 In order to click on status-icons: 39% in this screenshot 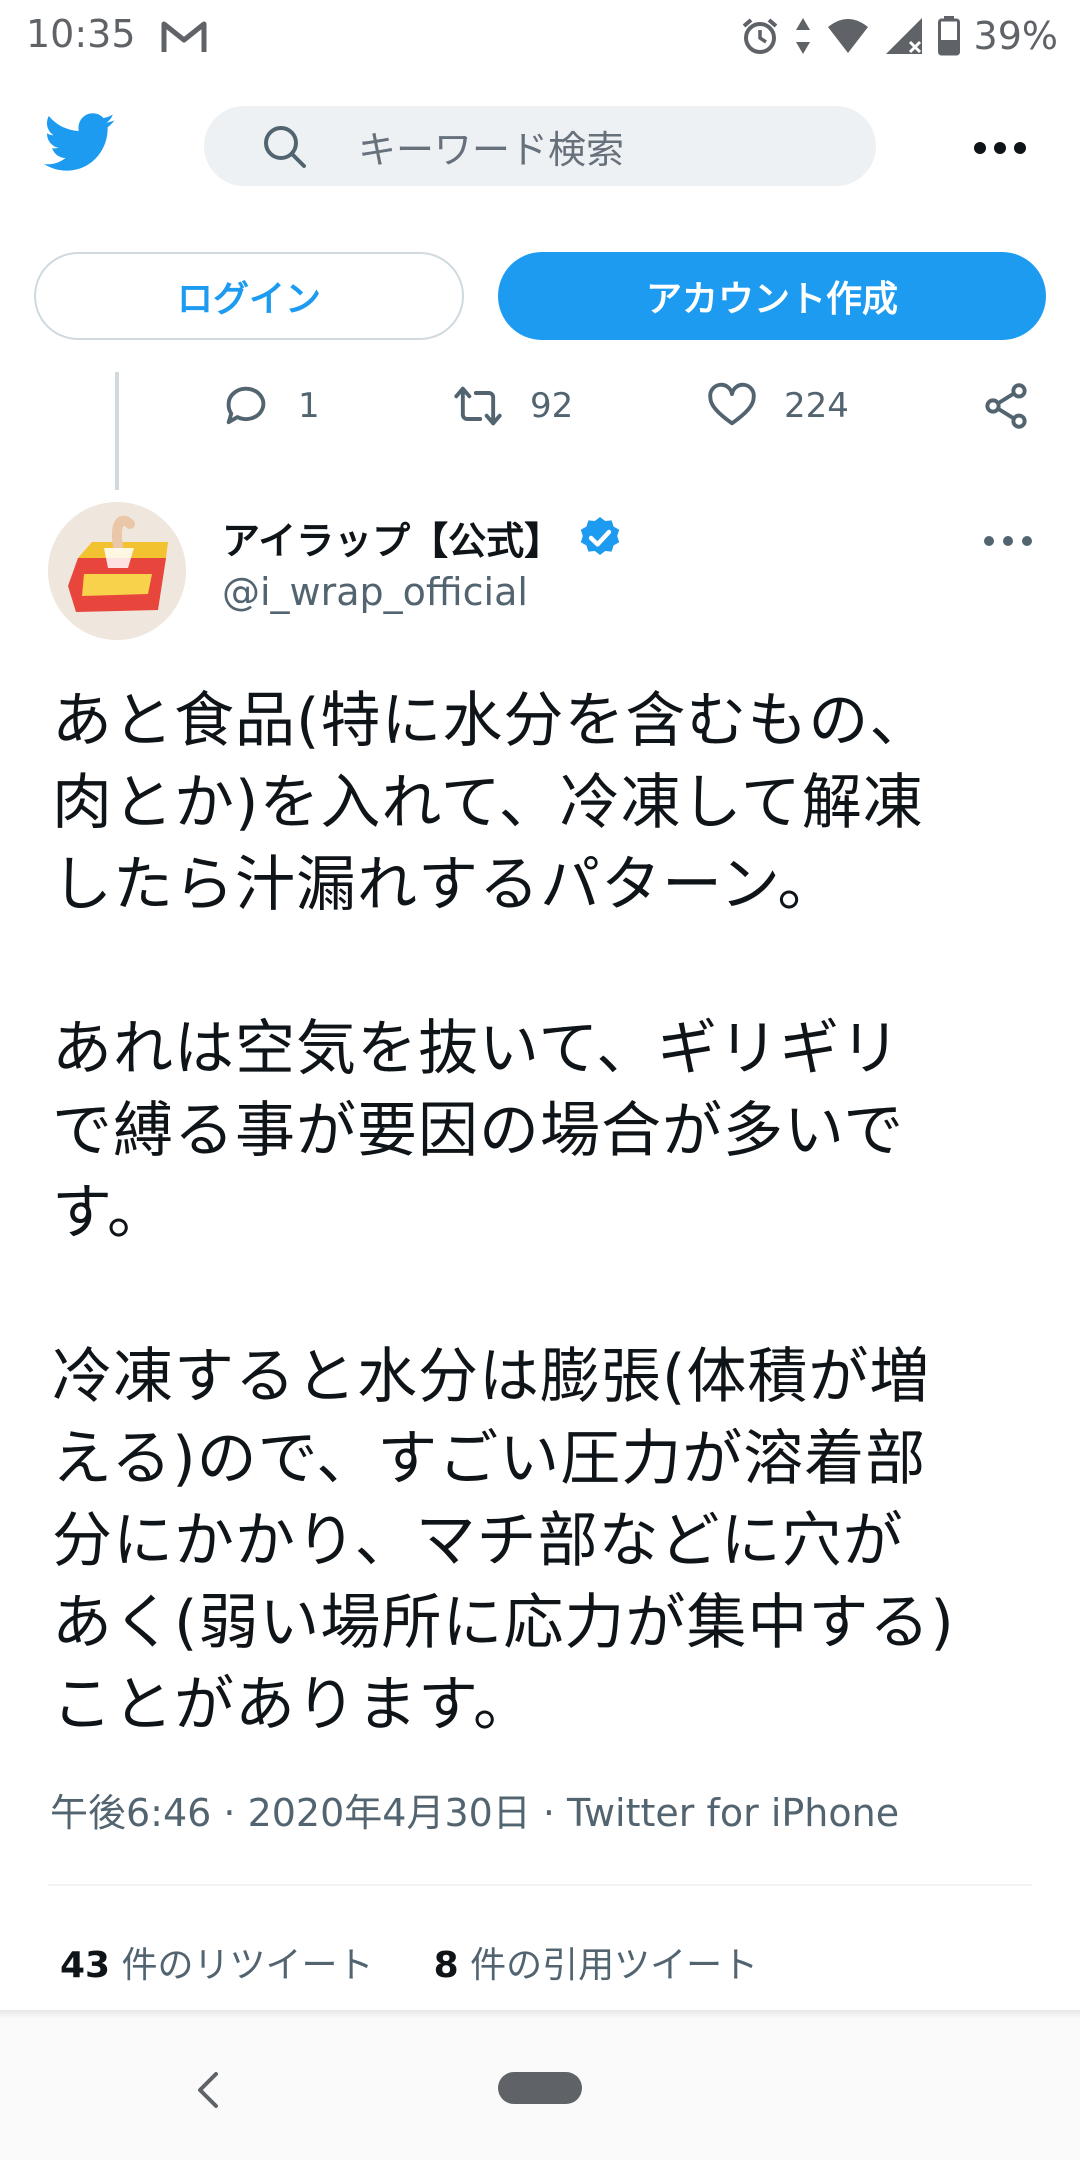, I will do `click(899, 36)`.